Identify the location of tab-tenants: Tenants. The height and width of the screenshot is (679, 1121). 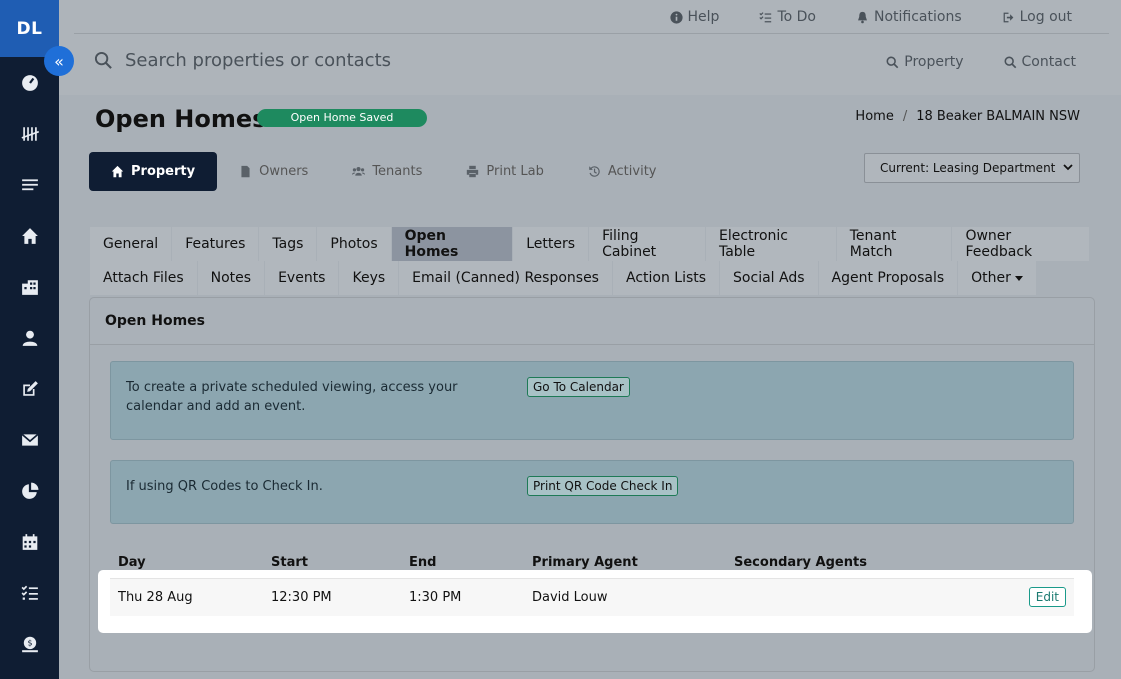
(387, 171).